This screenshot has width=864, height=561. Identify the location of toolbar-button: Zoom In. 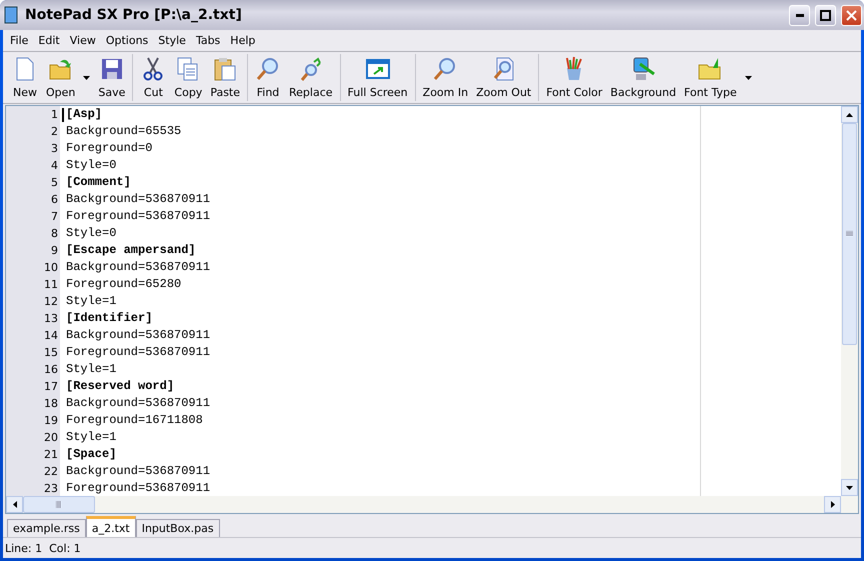
(445, 77).